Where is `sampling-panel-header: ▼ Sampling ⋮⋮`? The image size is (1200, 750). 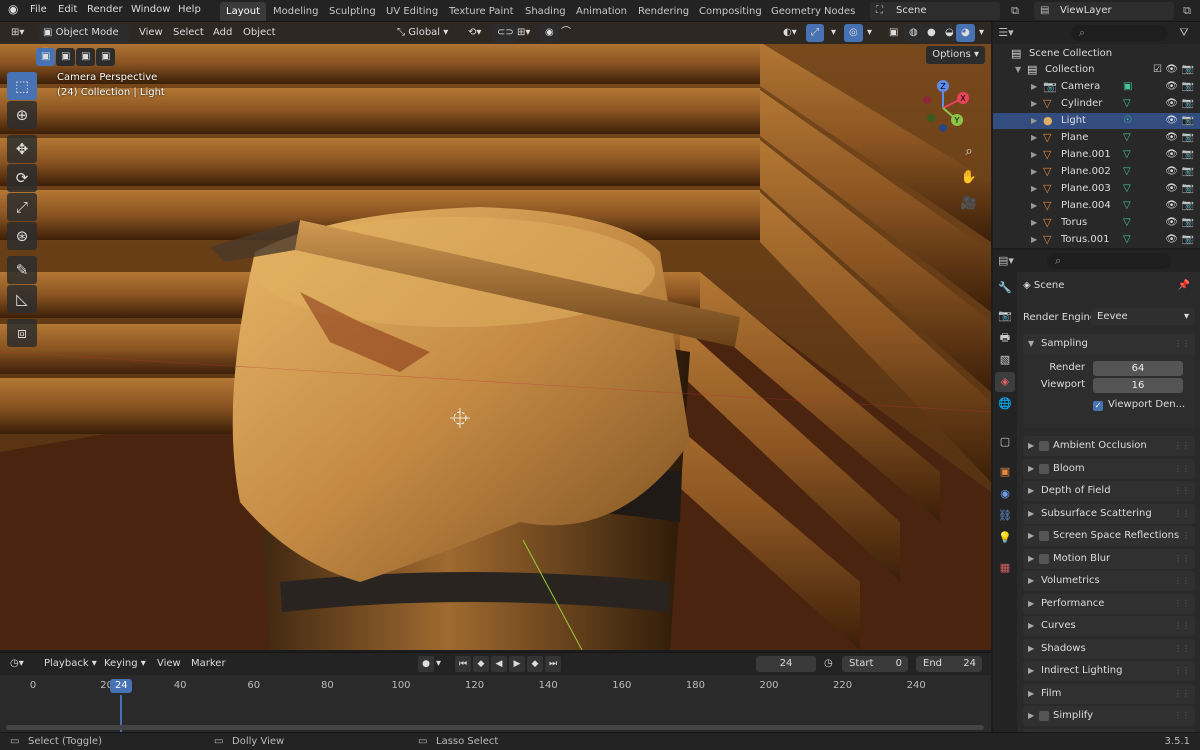 sampling-panel-header: ▼ Sampling ⋮⋮ is located at coordinates (1109, 344).